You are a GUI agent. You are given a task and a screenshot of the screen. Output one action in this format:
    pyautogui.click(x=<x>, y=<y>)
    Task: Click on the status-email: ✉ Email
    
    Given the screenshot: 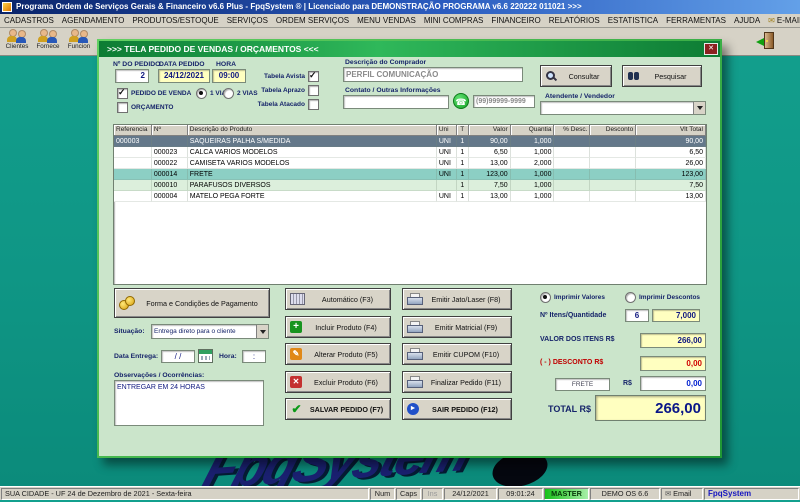 What is the action you would take?
    pyautogui.click(x=682, y=494)
    